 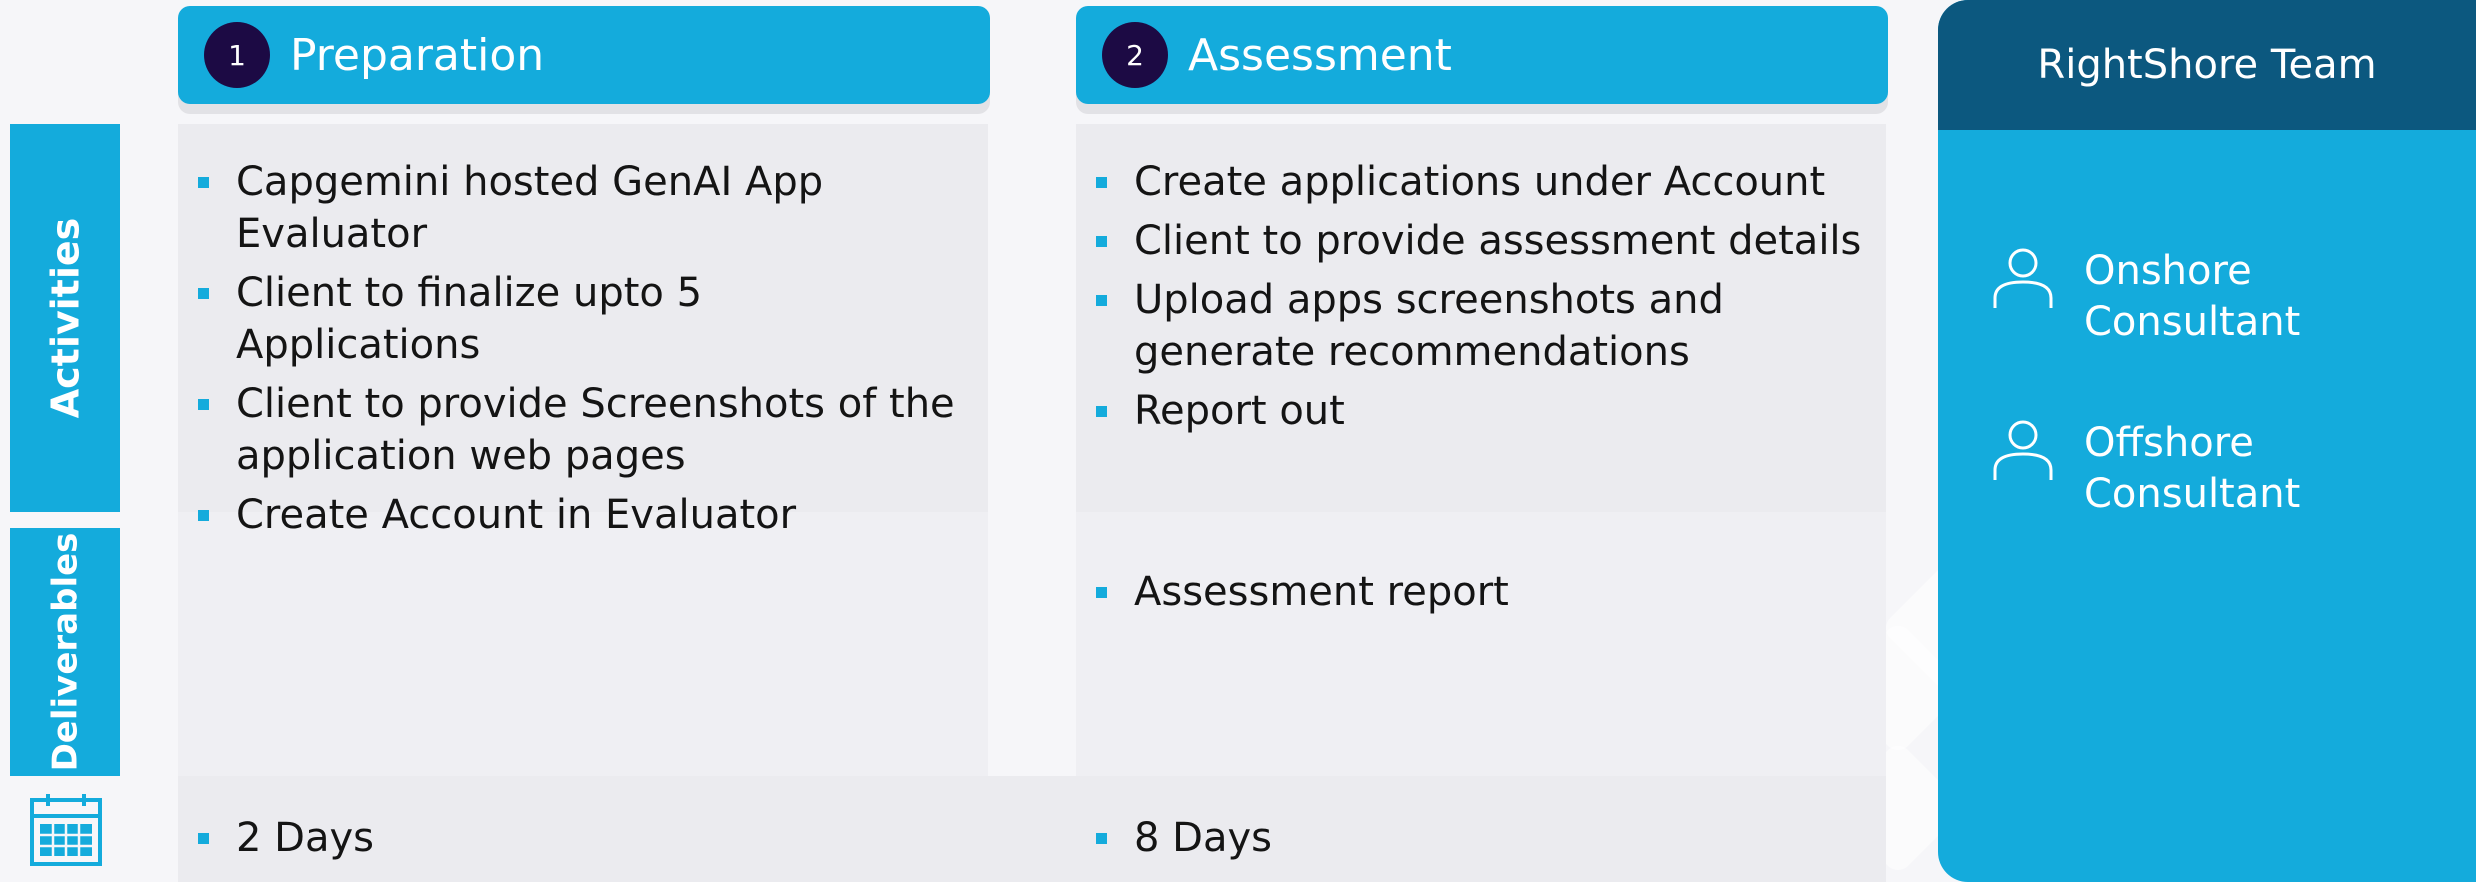 I want to click on duration-text: 2 Days, so click(x=398, y=838).